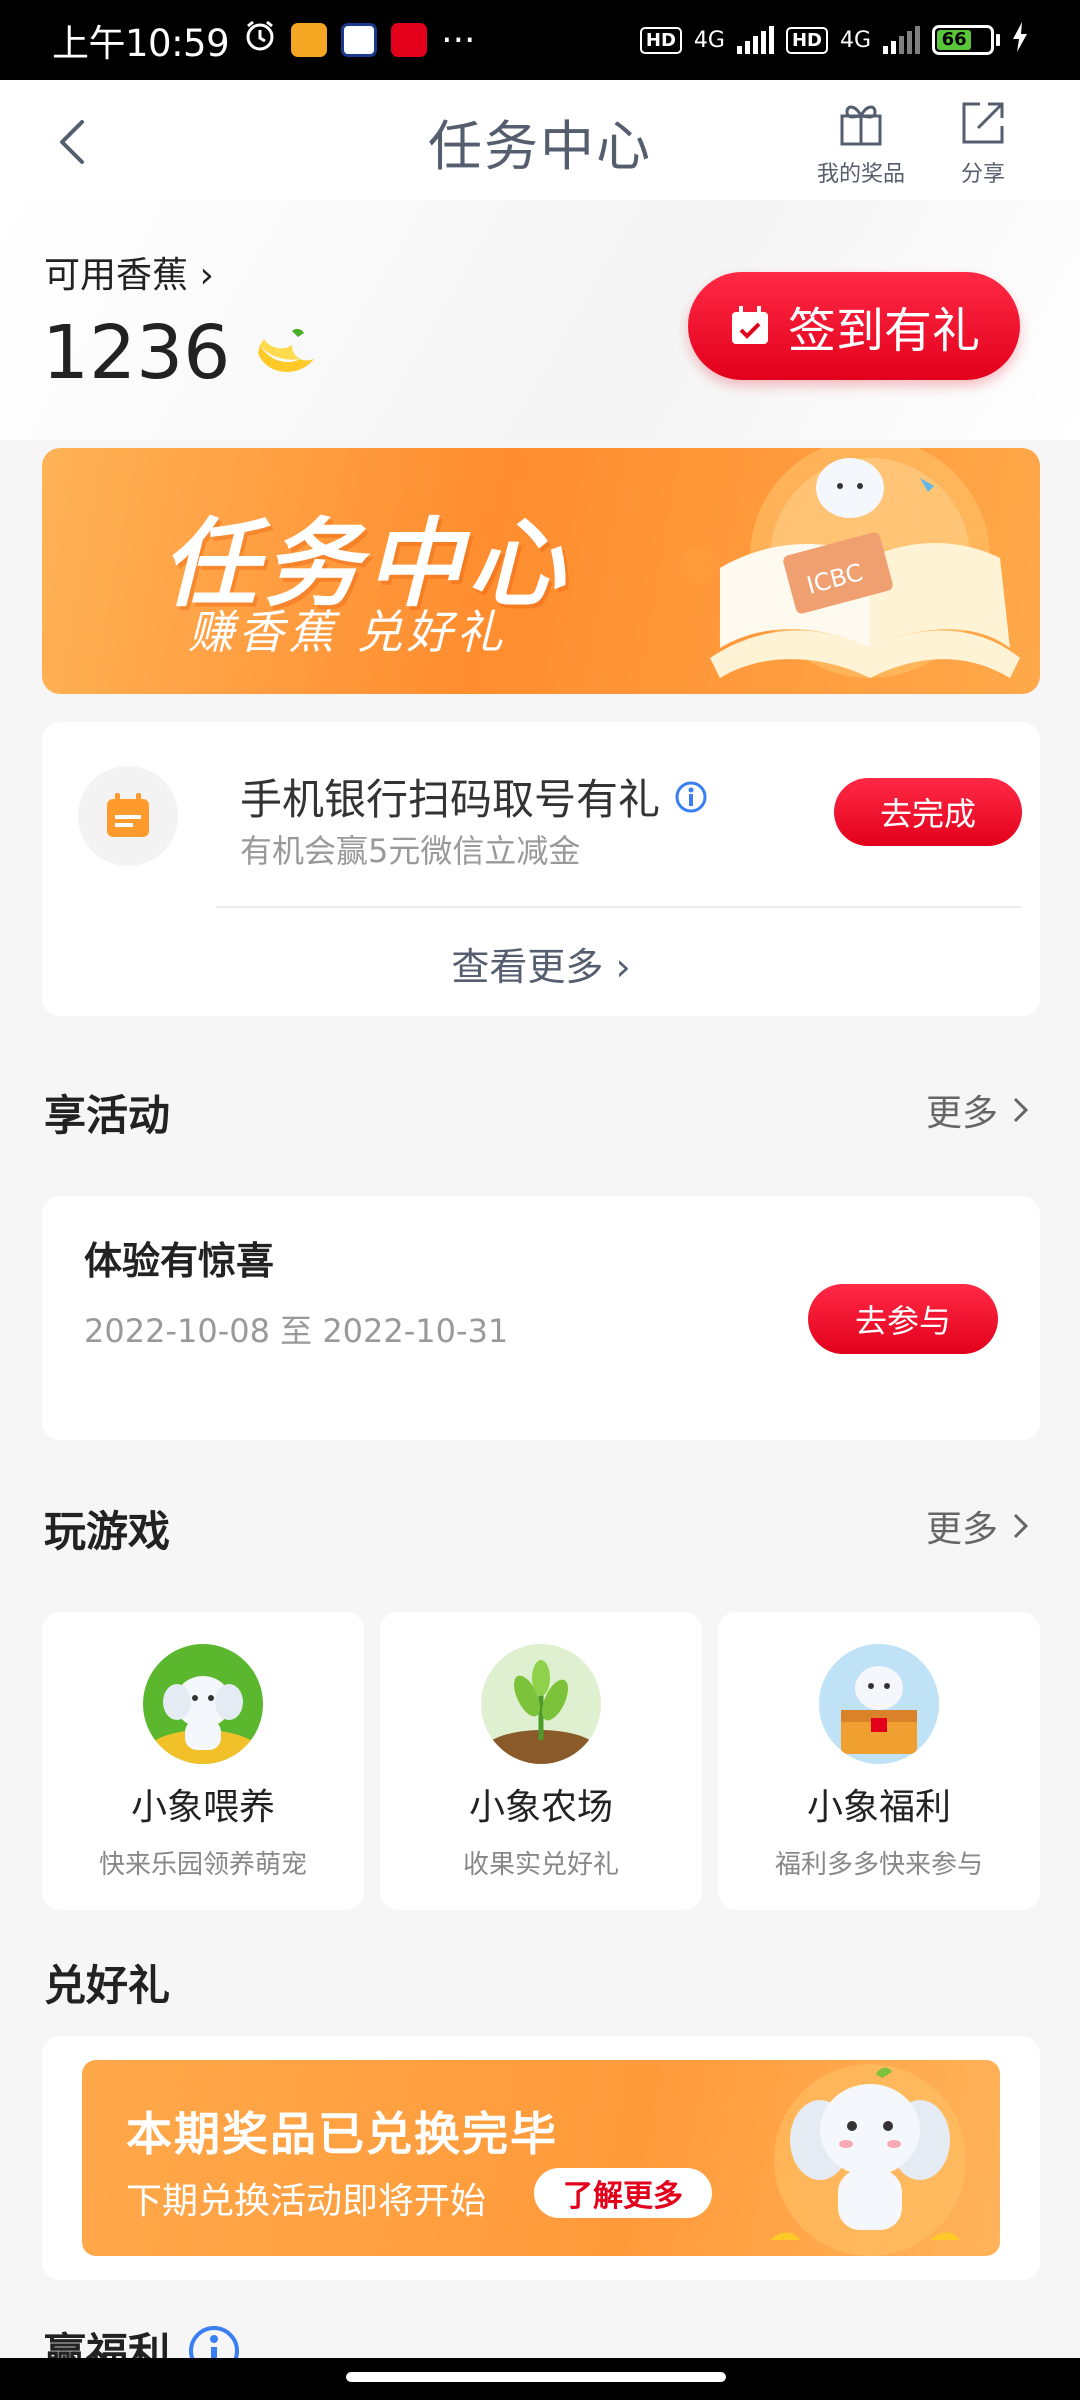 This screenshot has height=2400, width=1080. Describe the element at coordinates (136, 353) in the screenshot. I see `banana-count-value: 1236` at that location.